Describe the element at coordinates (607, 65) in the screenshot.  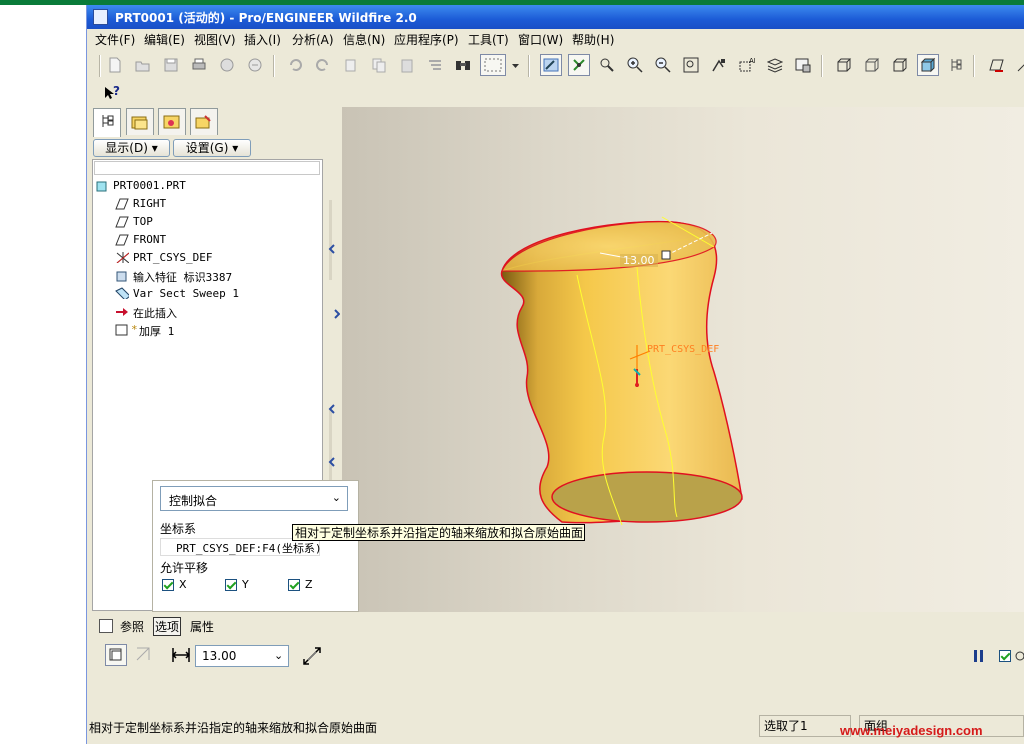
I see `orient-icon` at that location.